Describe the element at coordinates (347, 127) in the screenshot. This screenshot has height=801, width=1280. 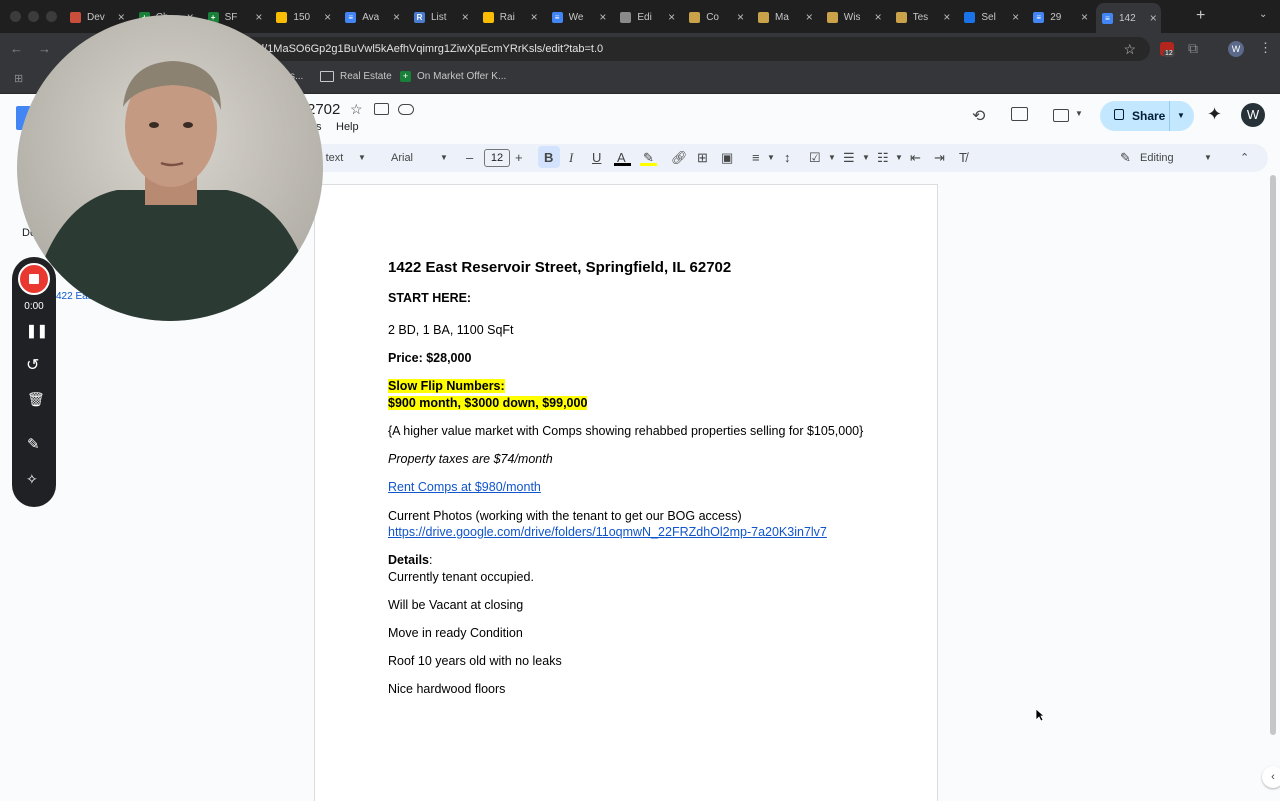
I see `menu-help: Help` at that location.